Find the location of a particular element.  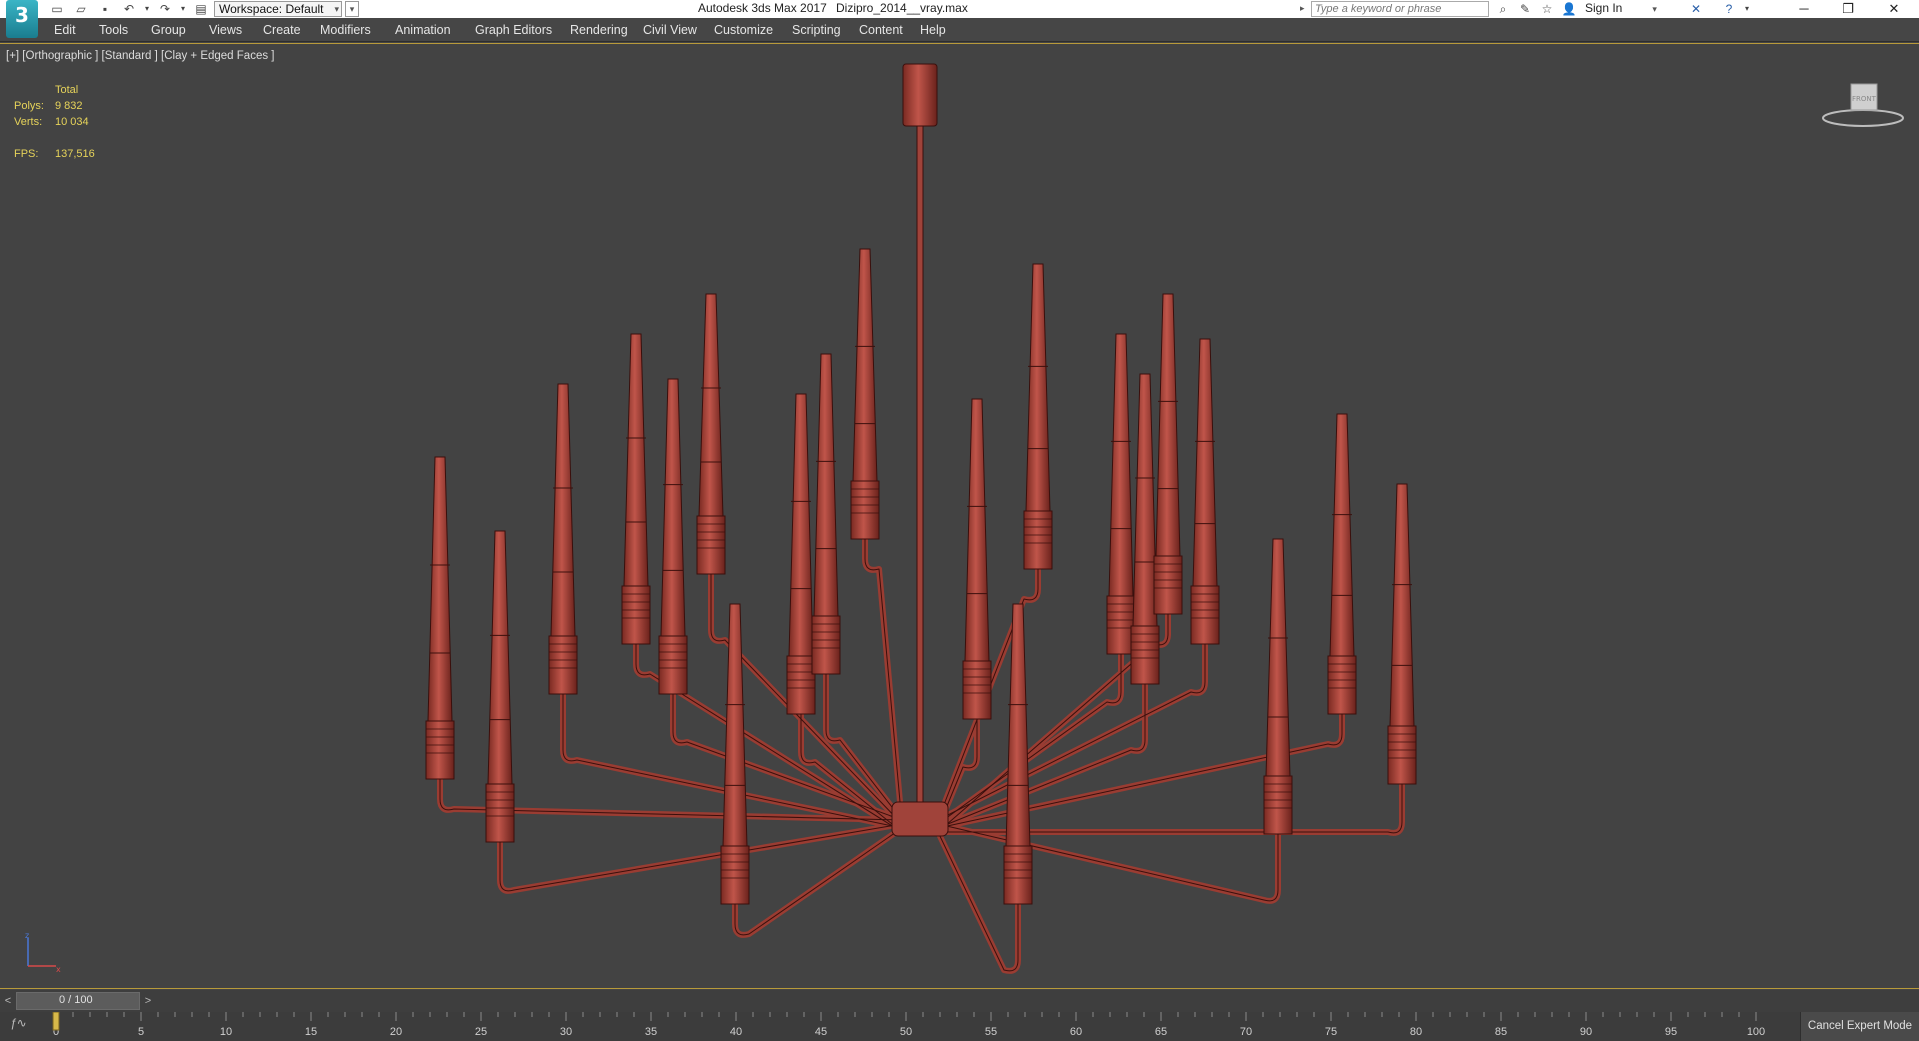

menu-group: Group is located at coordinates (168, 30).